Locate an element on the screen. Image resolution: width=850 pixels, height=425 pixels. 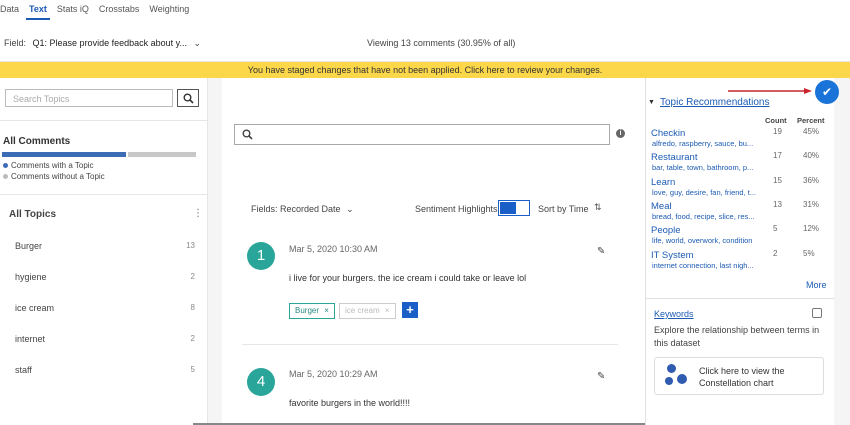
collapse-caret-icon: ▼ is located at coordinates (651, 102).